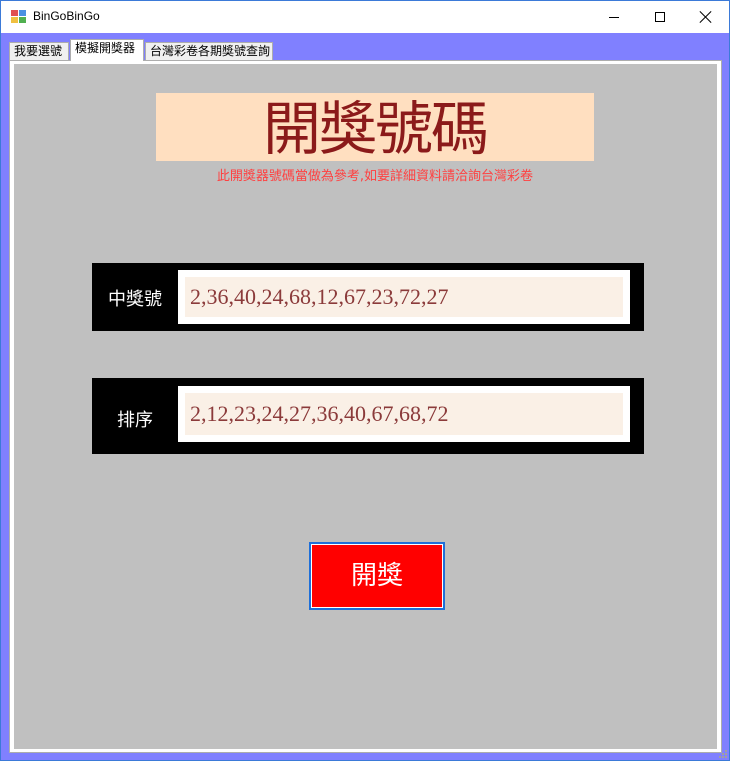 The height and width of the screenshot is (761, 730). I want to click on winning-numbers-label: 中獎號, so click(135, 299).